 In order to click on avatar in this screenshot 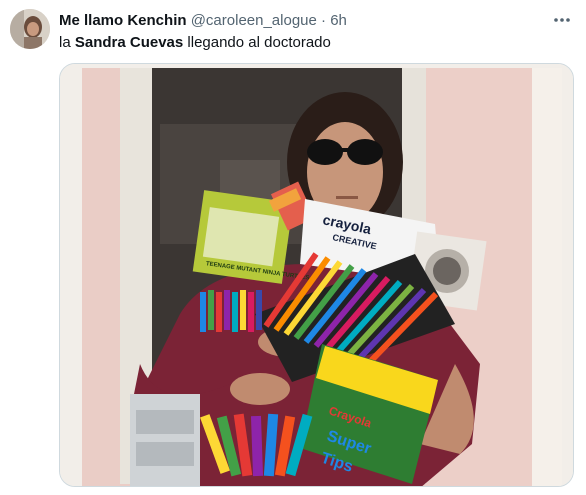, I will do `click(30, 29)`.